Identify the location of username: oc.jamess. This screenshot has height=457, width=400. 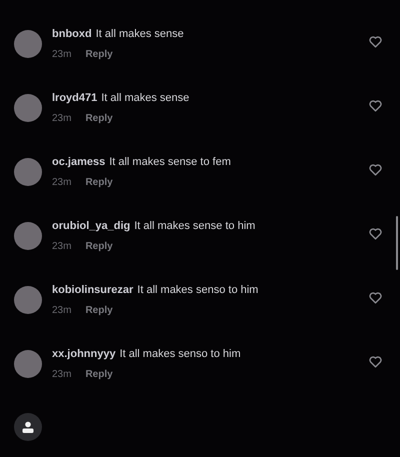
(79, 162).